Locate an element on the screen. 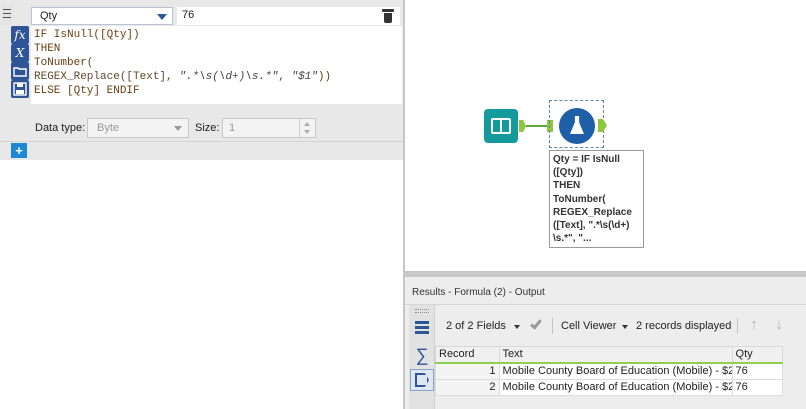 Image resolution: width=806 pixels, height=409 pixels. size-value: 1 is located at coordinates (232, 128).